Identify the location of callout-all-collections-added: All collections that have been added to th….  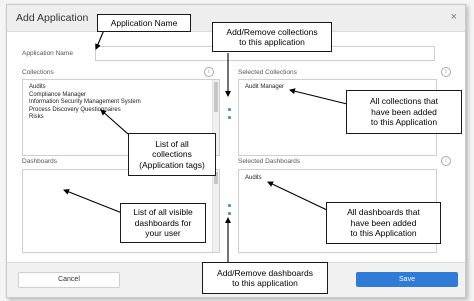
(404, 112).